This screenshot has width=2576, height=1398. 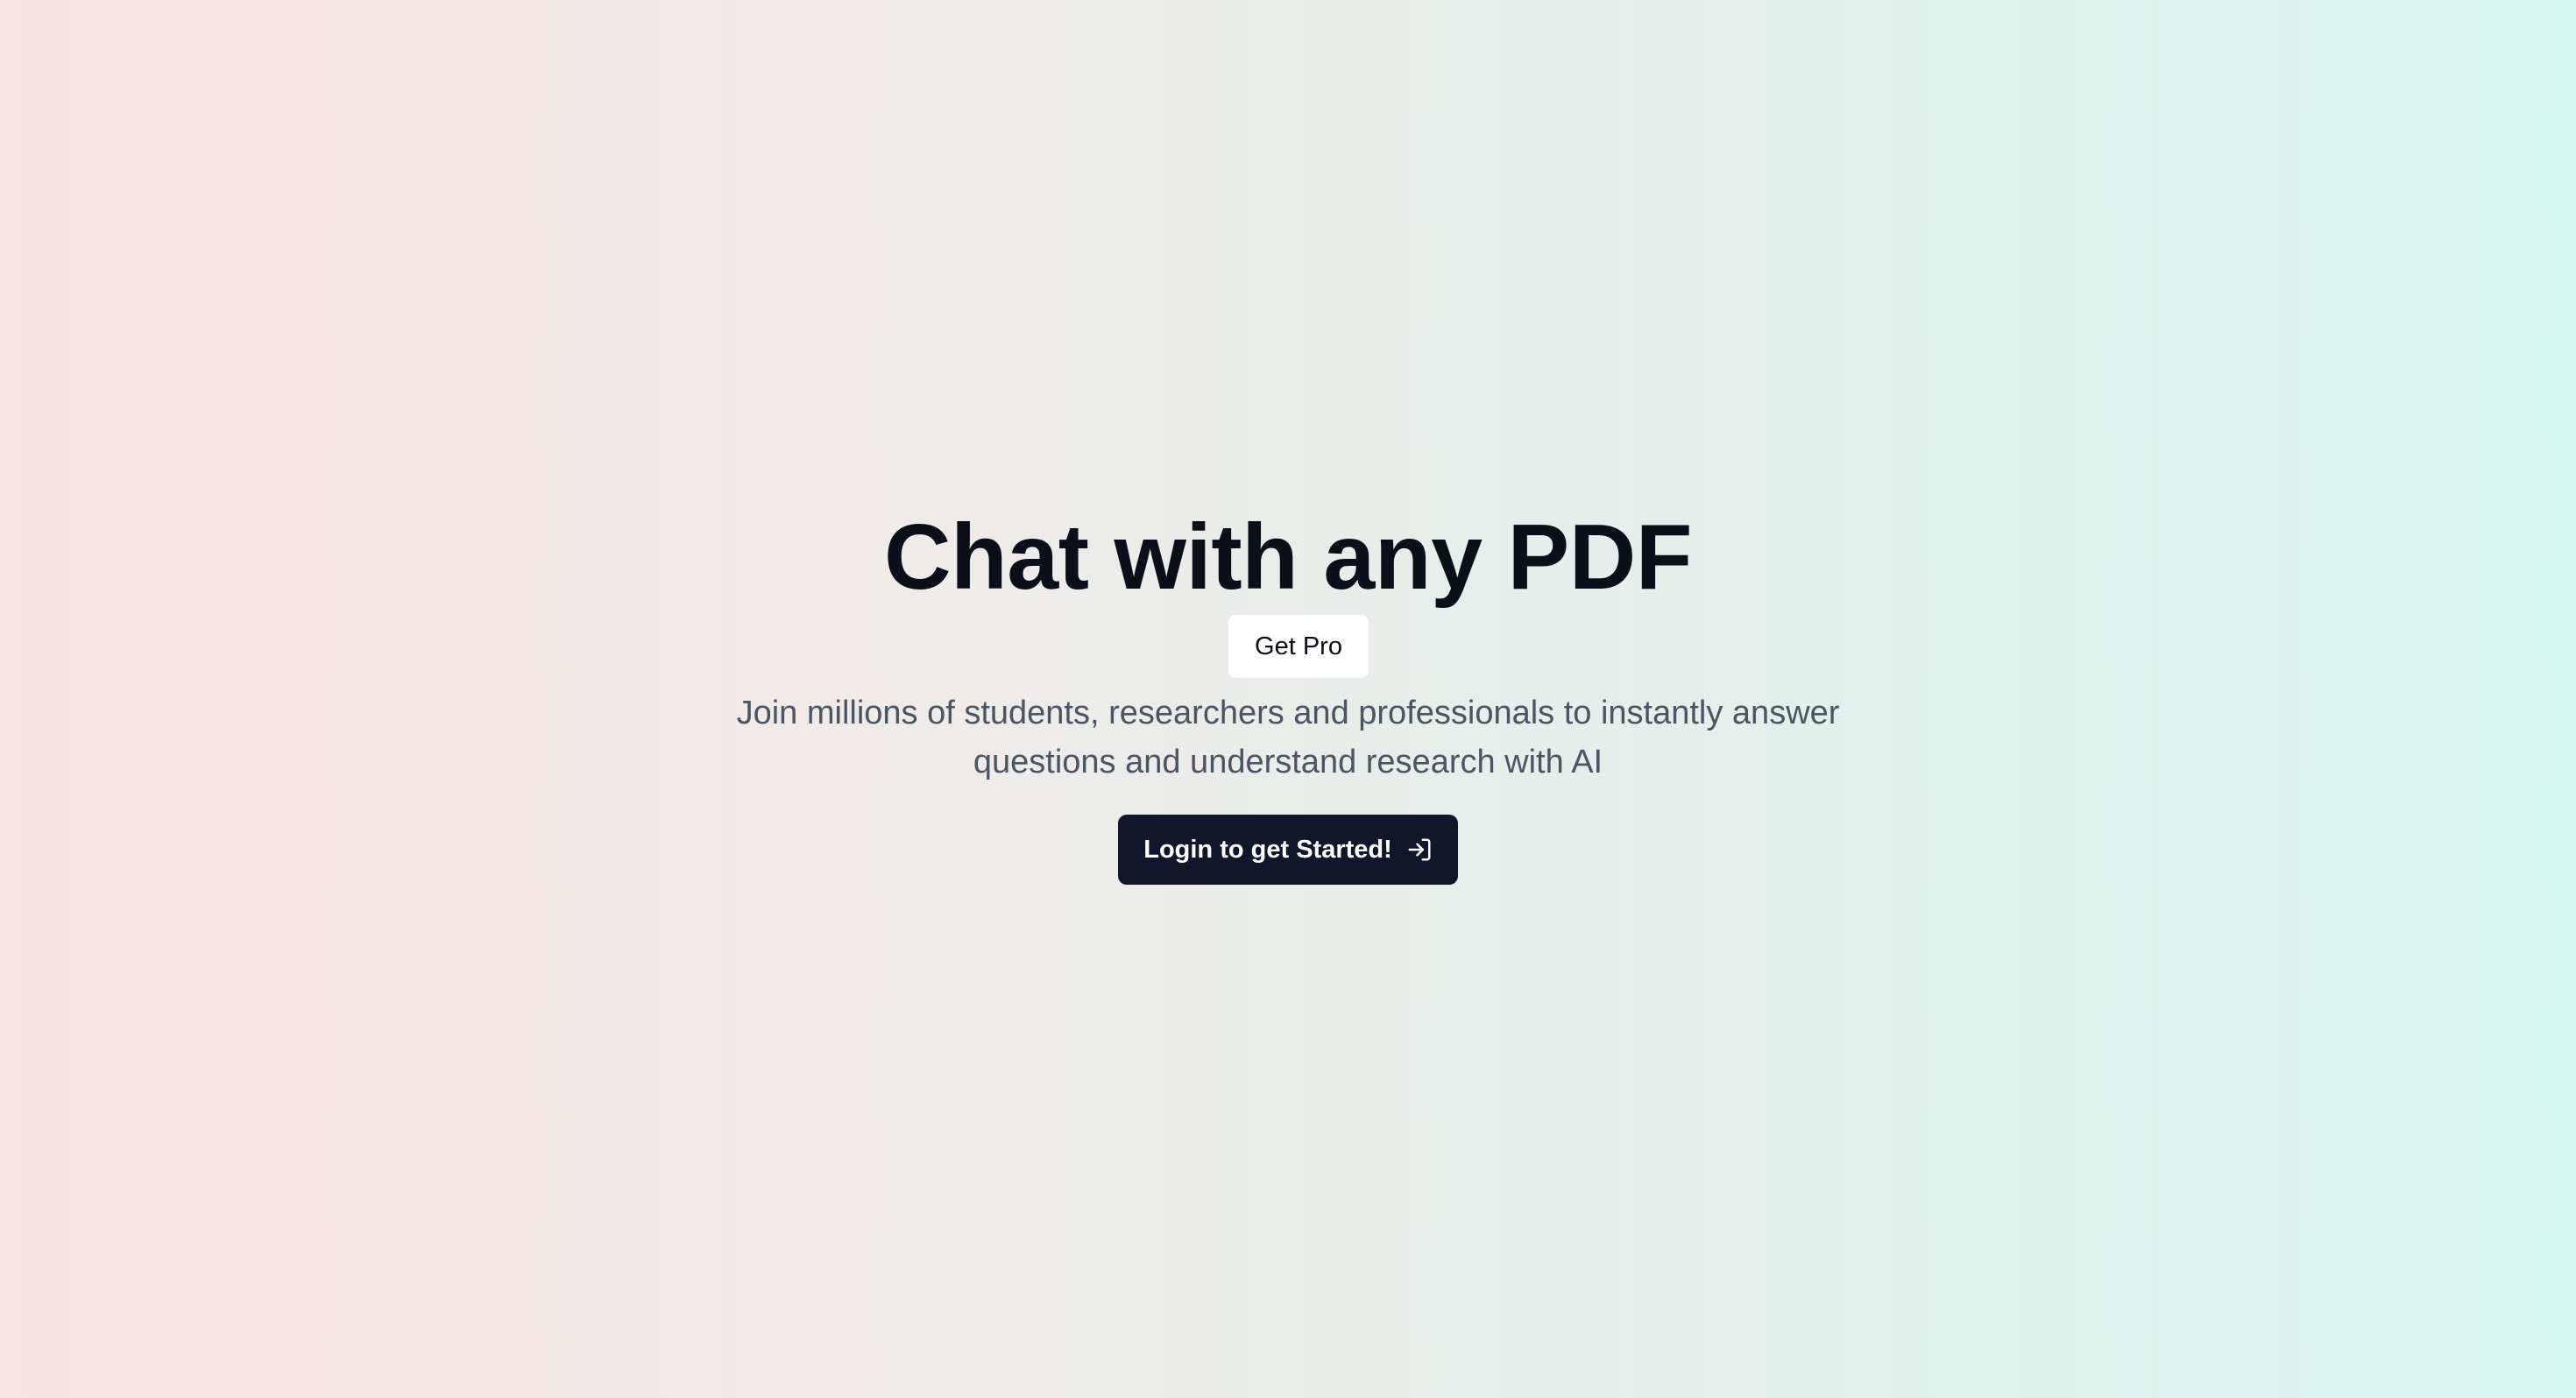 I want to click on log-in-icon, so click(x=1419, y=850).